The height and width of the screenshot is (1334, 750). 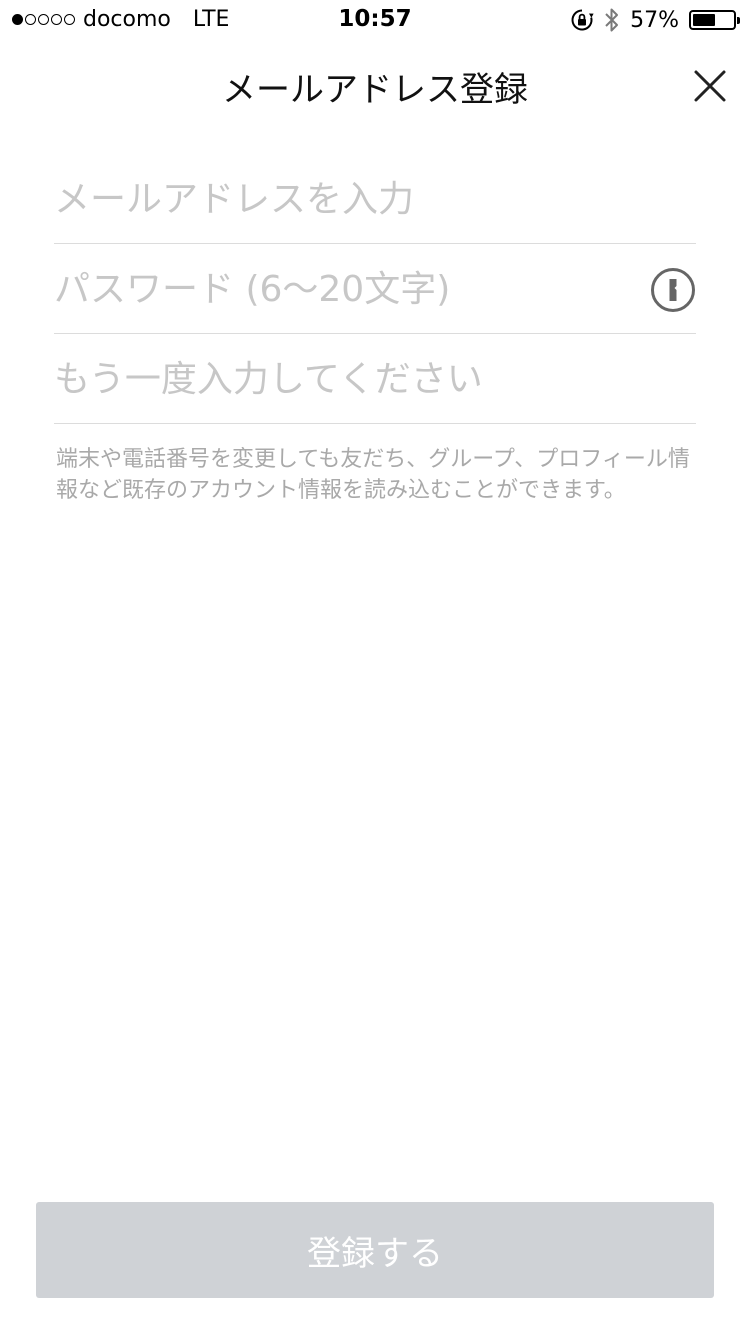 I want to click on password-confirm-input, so click(x=375, y=379).